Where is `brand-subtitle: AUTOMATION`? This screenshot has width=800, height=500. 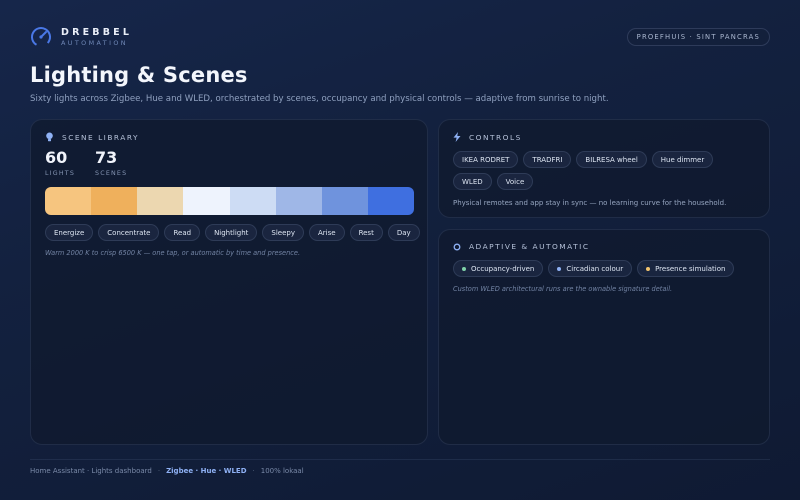
brand-subtitle: AUTOMATION is located at coordinates (94, 42).